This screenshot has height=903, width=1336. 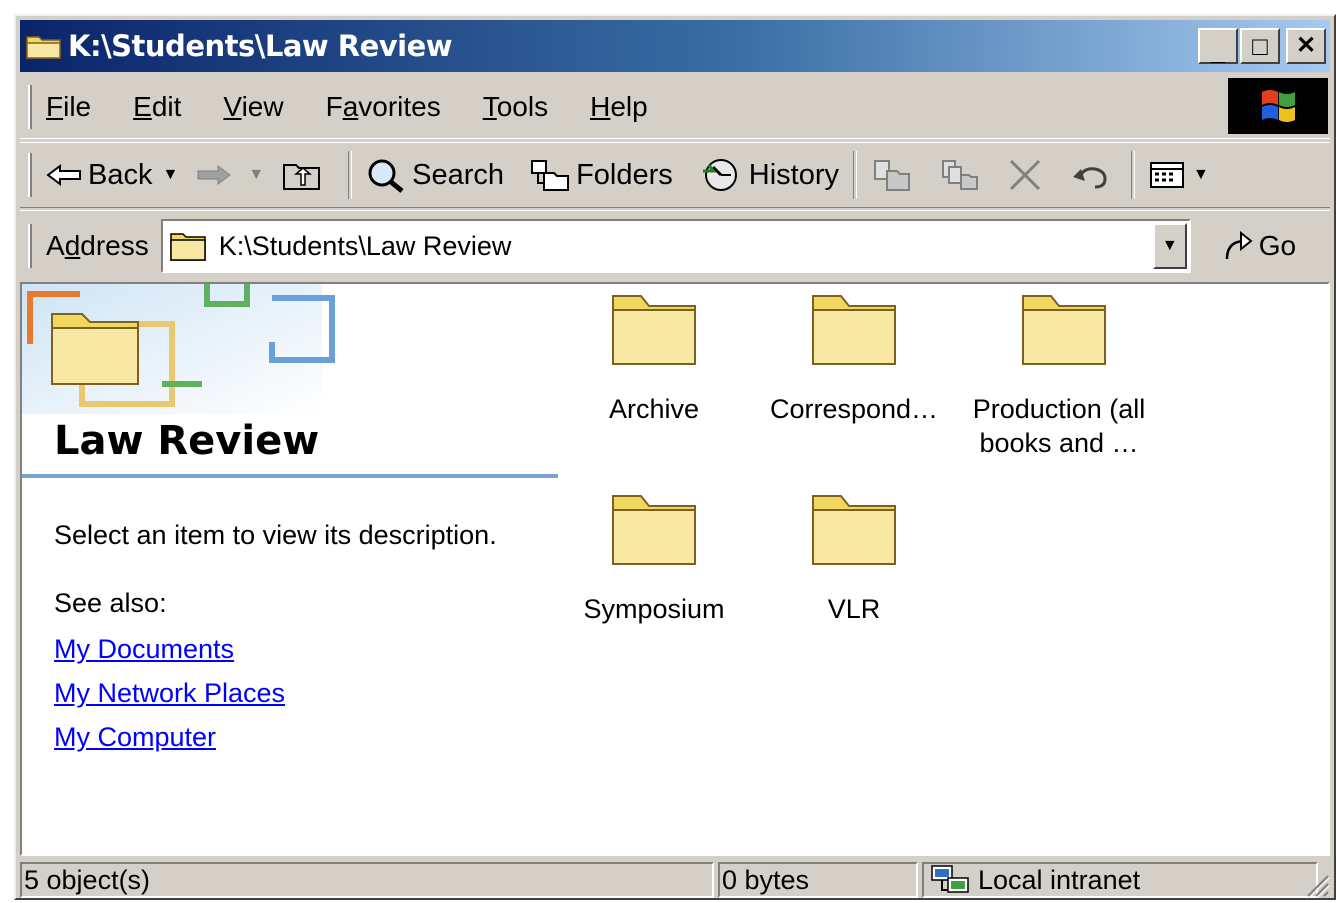 What do you see at coordinates (302, 175) in the screenshot?
I see `up-folder-icon` at bounding box center [302, 175].